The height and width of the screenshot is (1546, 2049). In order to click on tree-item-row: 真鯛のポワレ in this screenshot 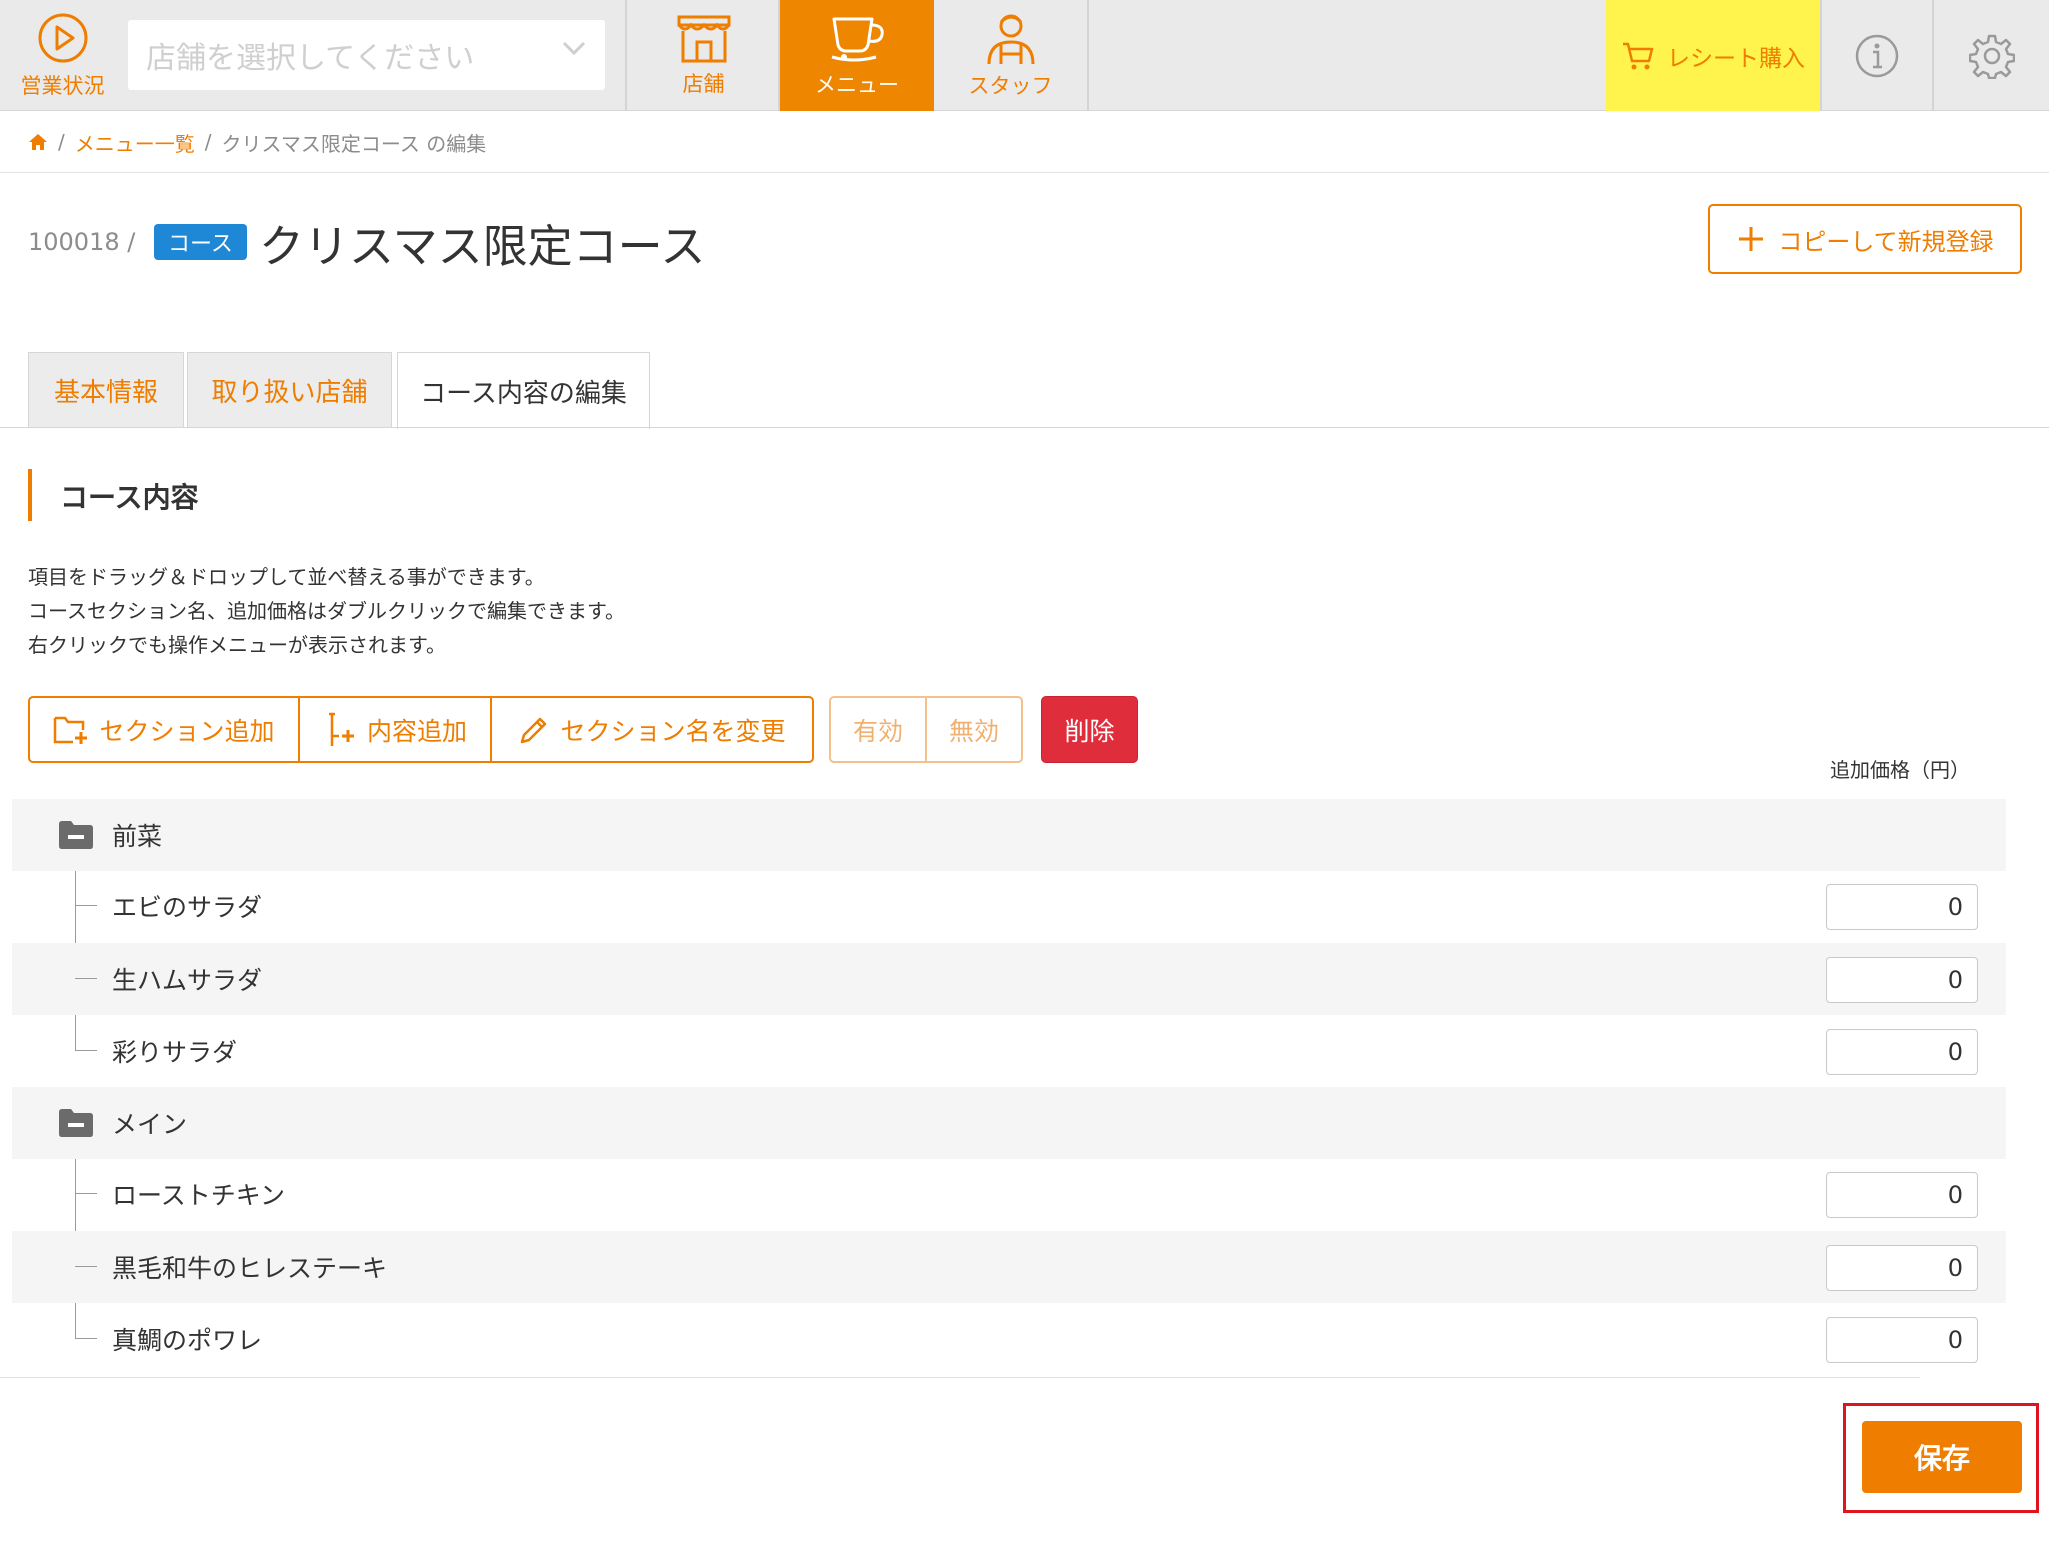, I will do `click(1009, 1339)`.